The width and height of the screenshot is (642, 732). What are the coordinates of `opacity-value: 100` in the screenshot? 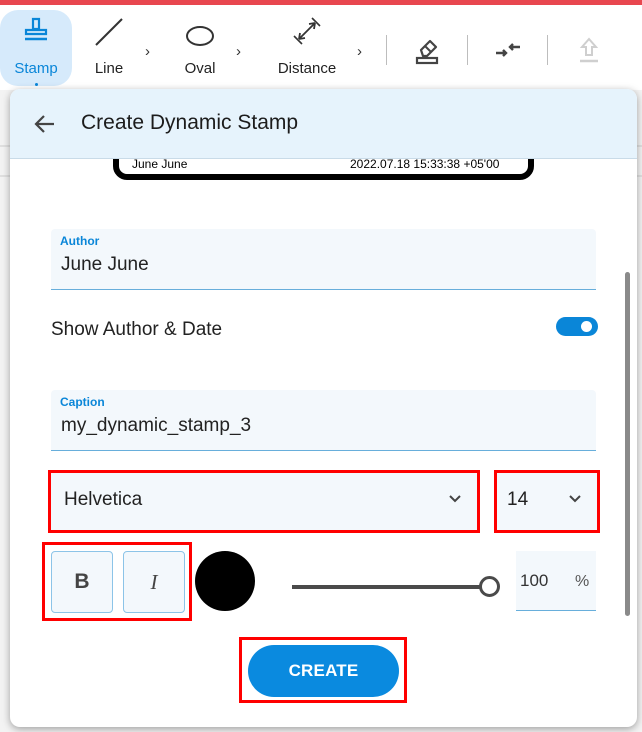 It's located at (534, 581).